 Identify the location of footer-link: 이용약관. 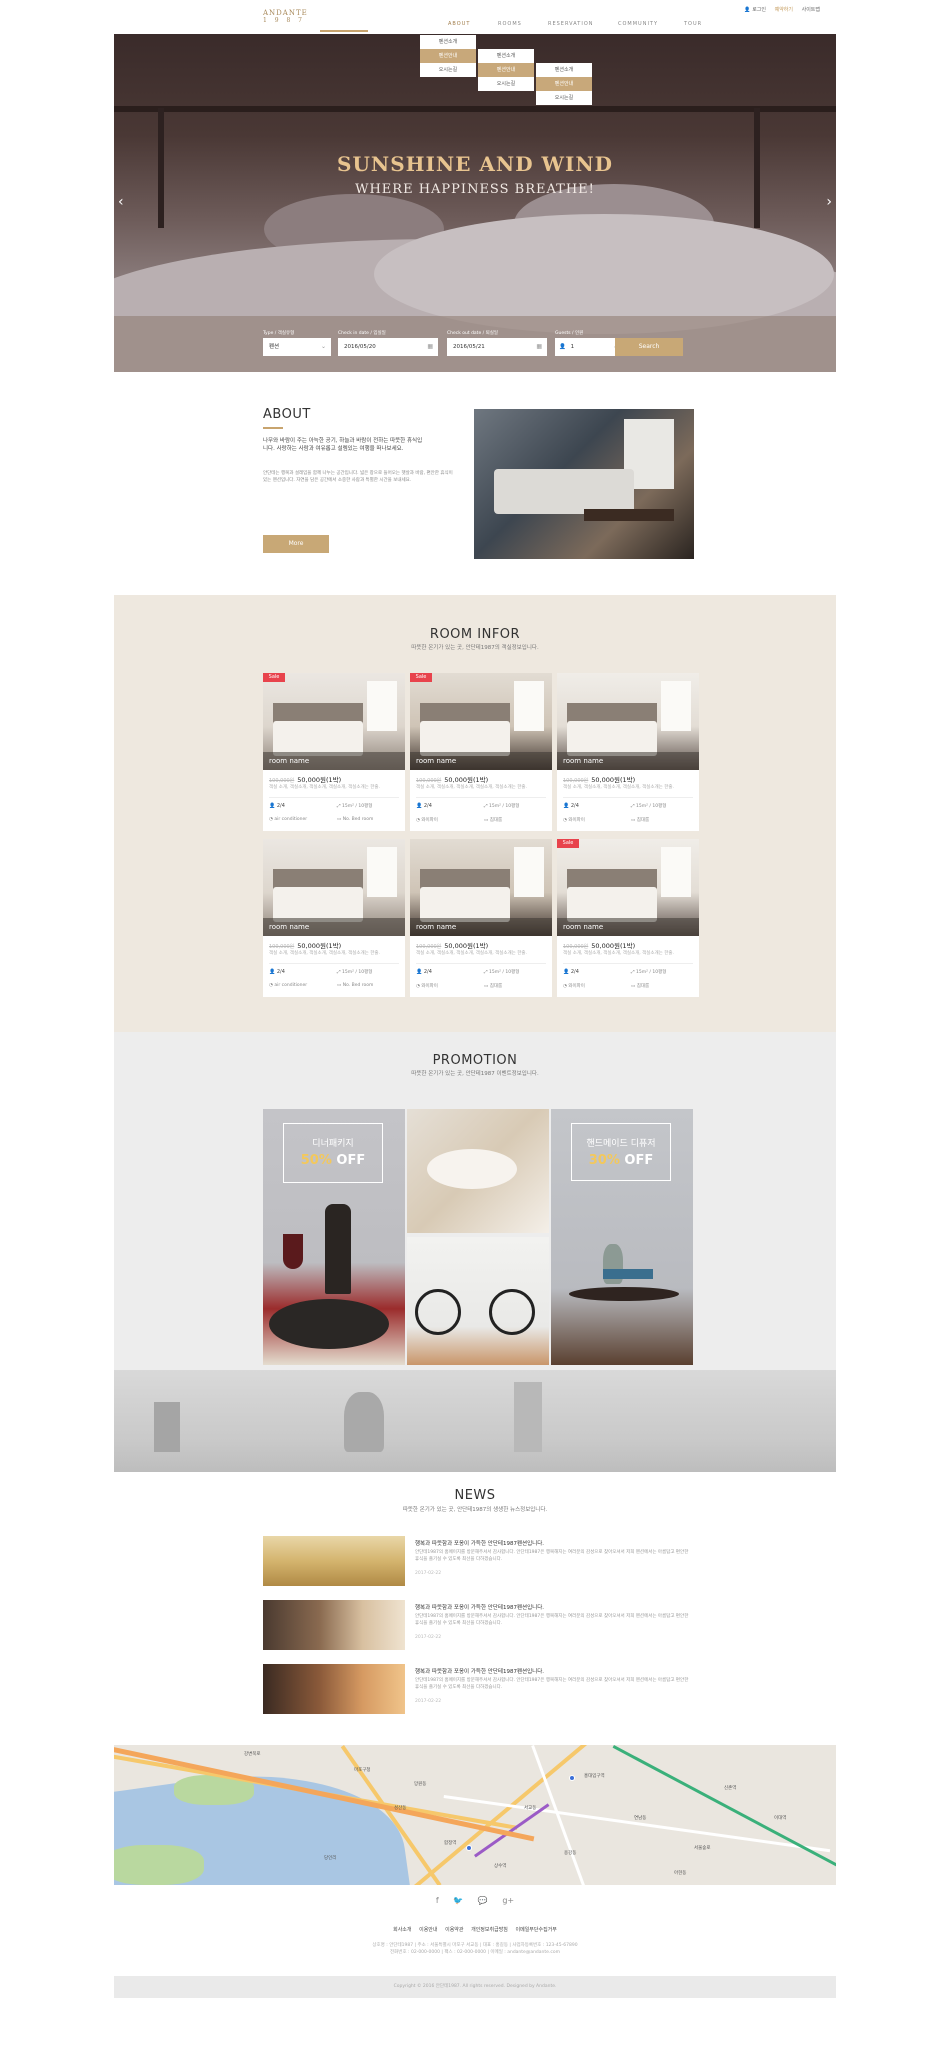
(454, 1930).